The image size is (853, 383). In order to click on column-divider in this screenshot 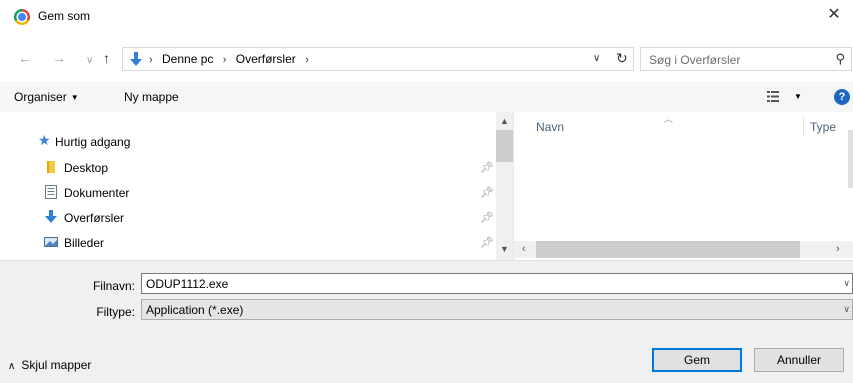, I will do `click(803, 126)`.